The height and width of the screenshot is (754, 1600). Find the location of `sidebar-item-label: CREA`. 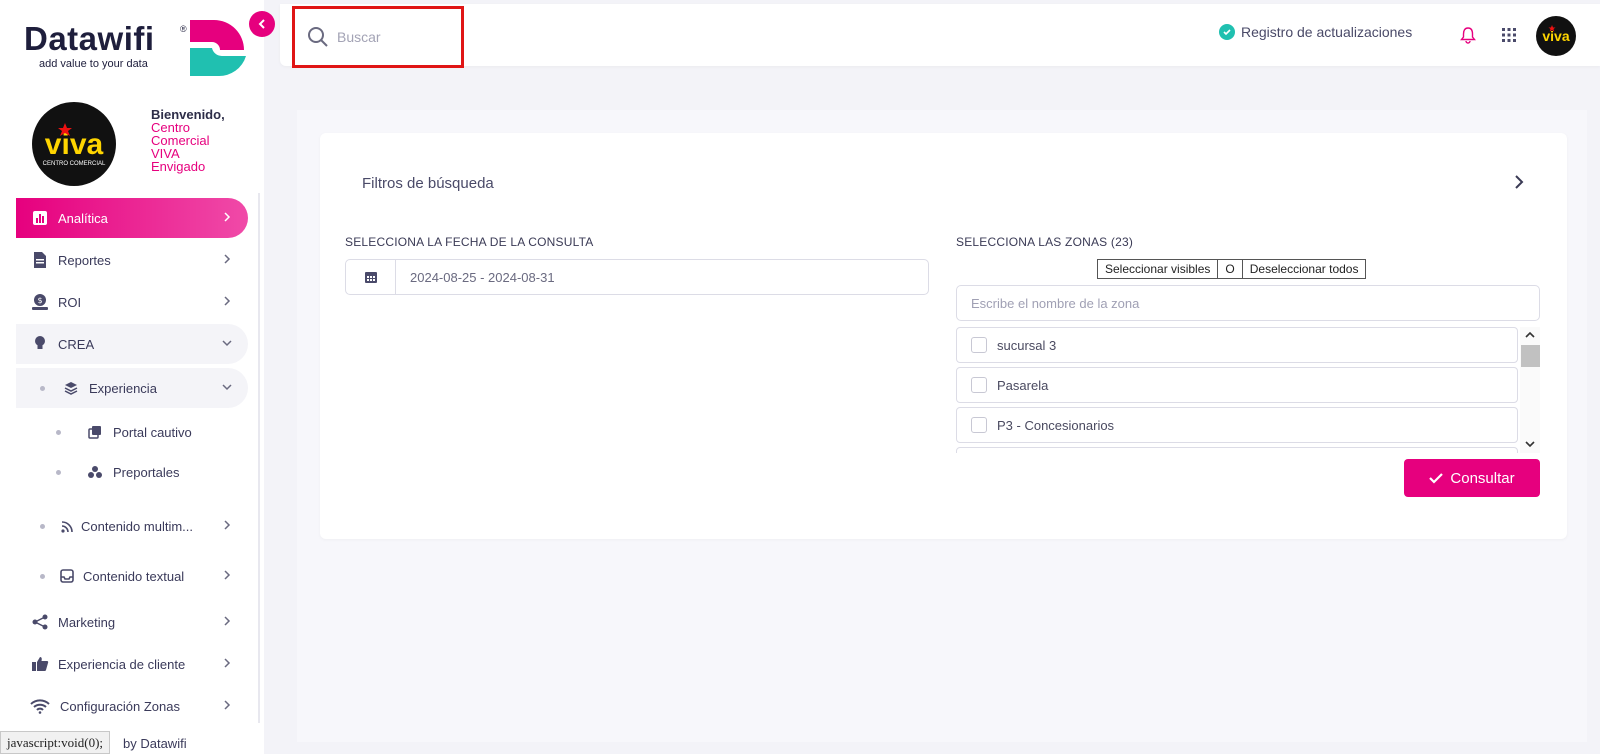

sidebar-item-label: CREA is located at coordinates (76, 344).